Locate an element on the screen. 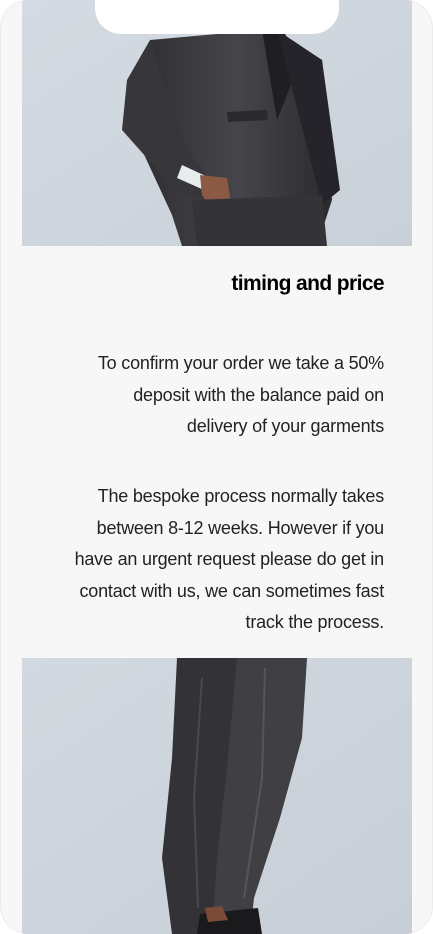  paragraph-line: The bespoke process normally takes is located at coordinates (241, 496).